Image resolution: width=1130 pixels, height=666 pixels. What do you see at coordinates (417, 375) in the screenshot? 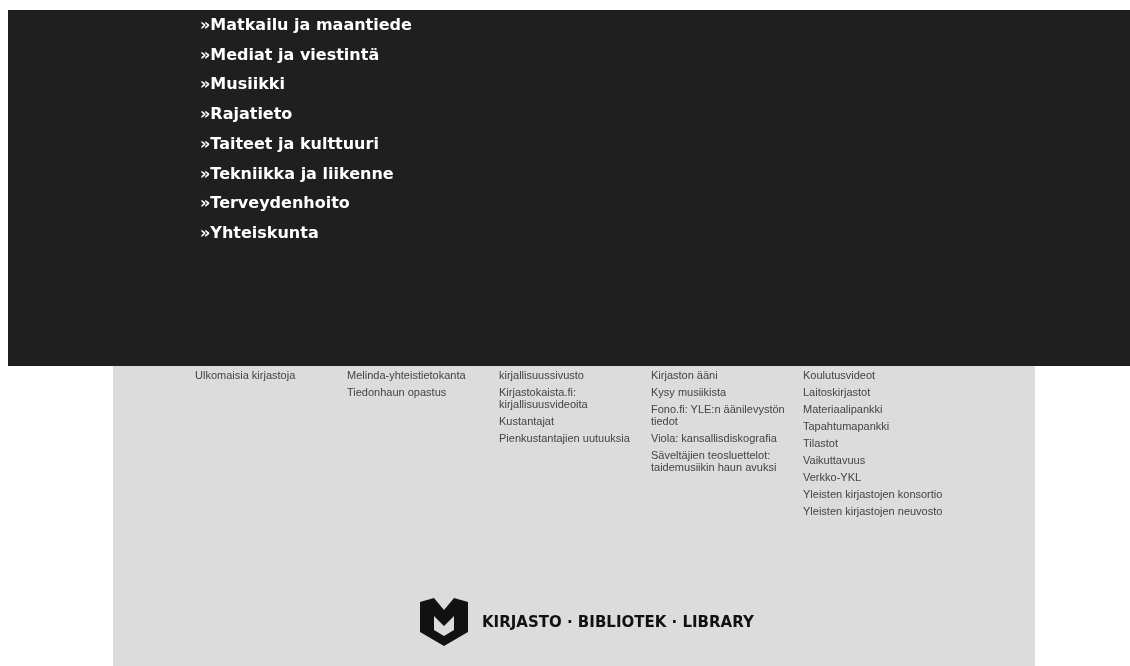
I see `footer-link: Melinda-yhteistietokanta` at bounding box center [417, 375].